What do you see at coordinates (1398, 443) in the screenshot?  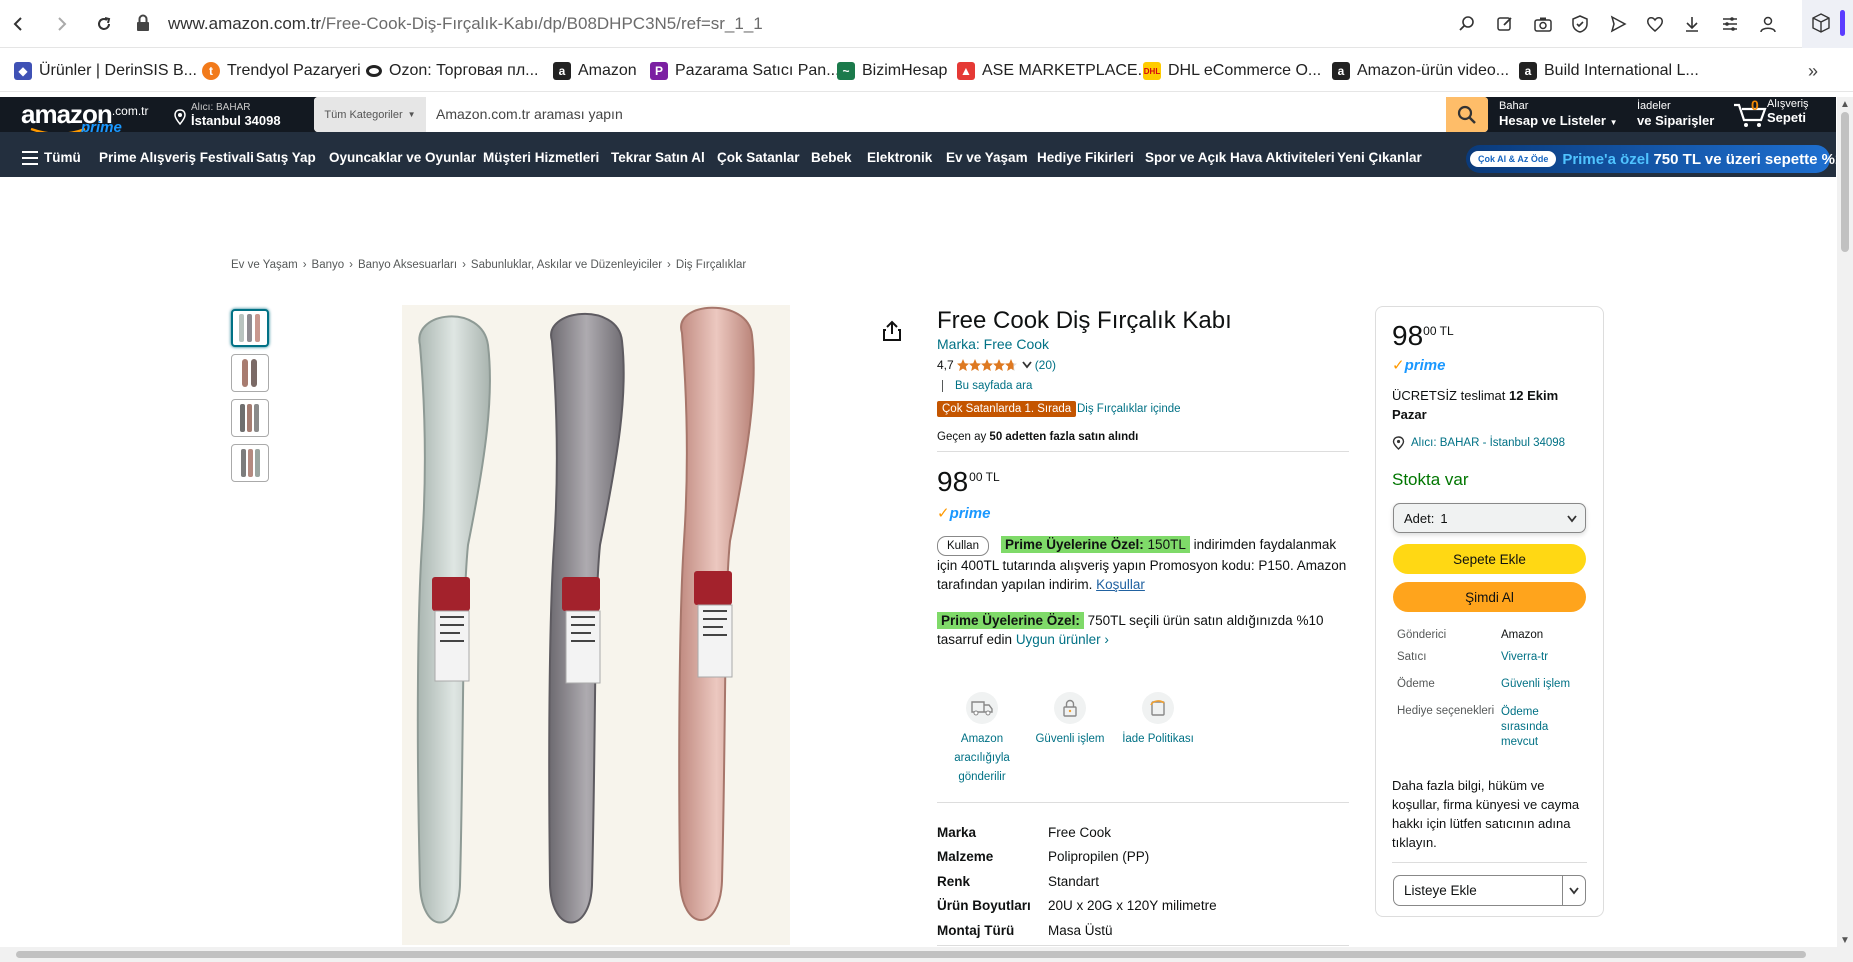 I see `location-pin-icon` at bounding box center [1398, 443].